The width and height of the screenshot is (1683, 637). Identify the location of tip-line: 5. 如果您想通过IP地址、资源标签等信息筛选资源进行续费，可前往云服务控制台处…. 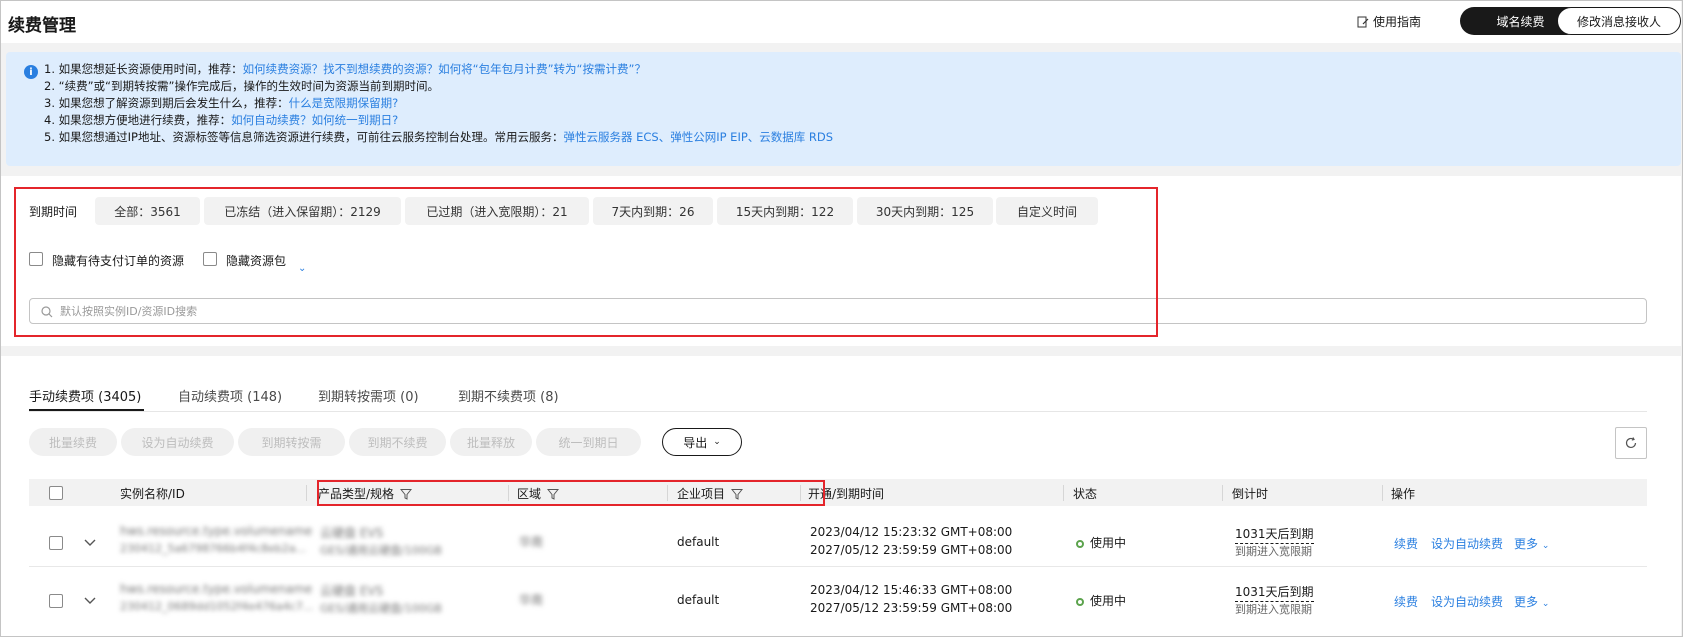
(439, 137).